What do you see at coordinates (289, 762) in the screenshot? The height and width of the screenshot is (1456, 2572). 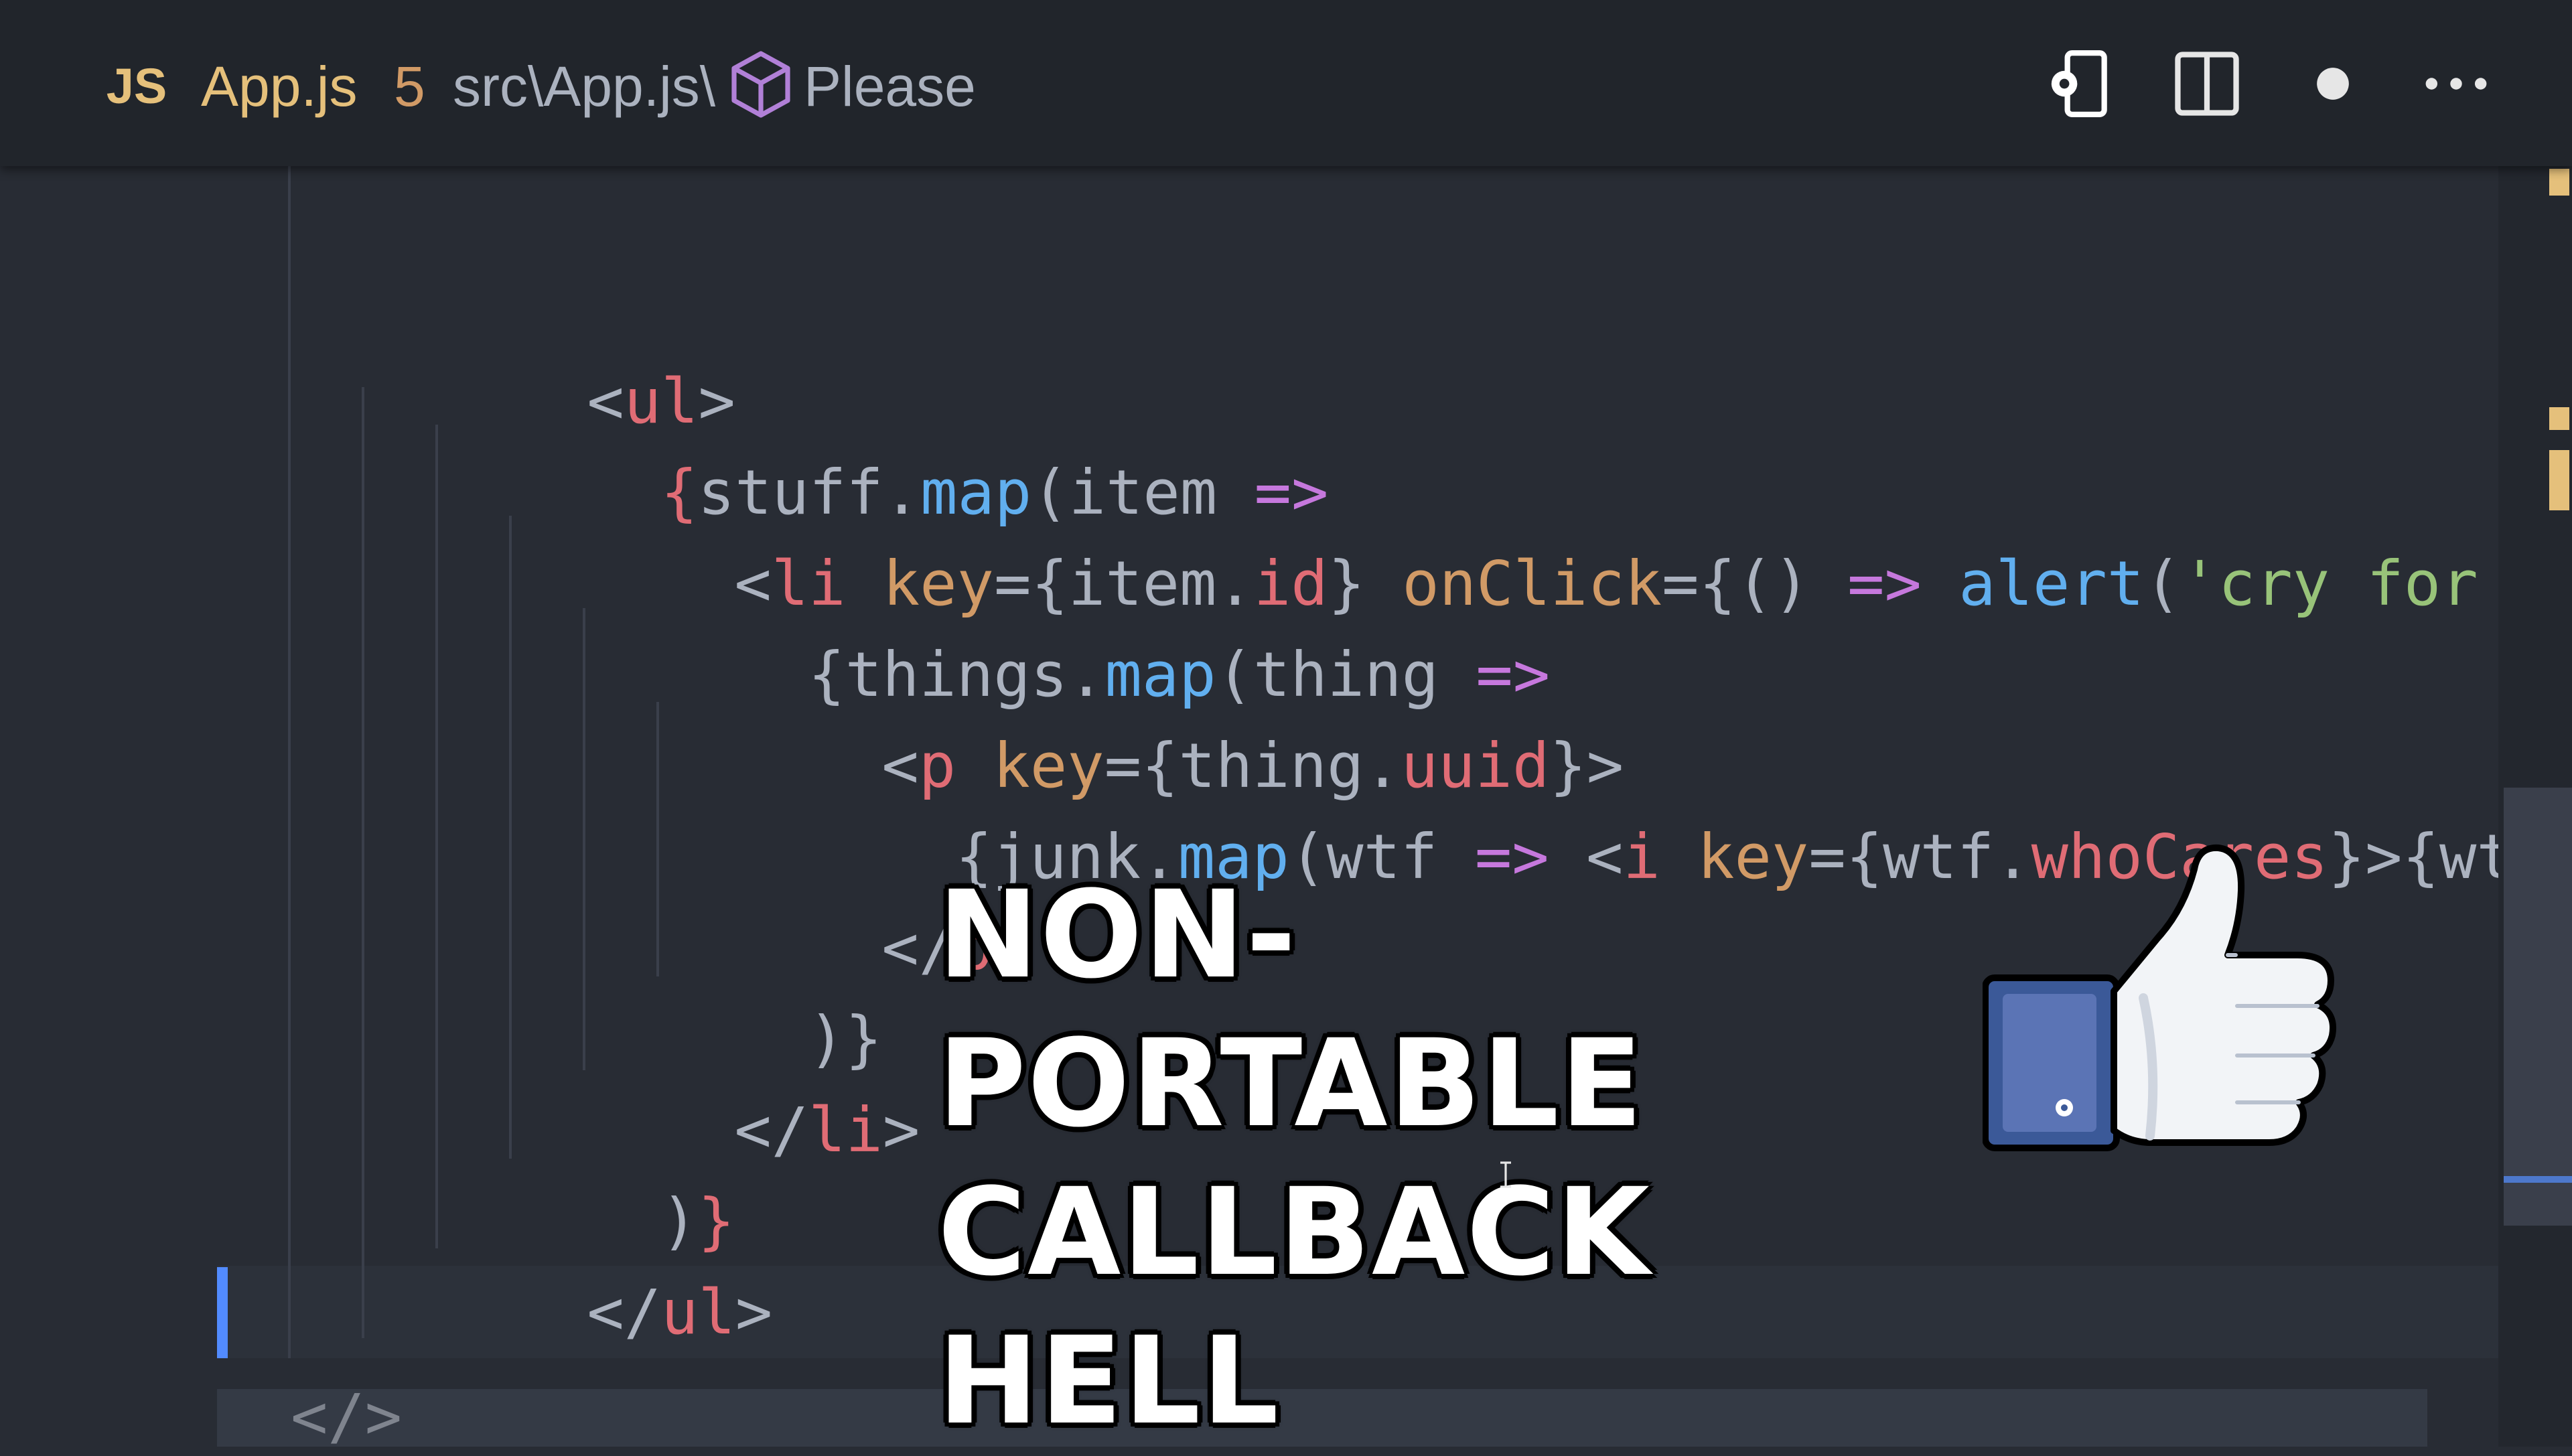 I see `indent-guide` at bounding box center [289, 762].